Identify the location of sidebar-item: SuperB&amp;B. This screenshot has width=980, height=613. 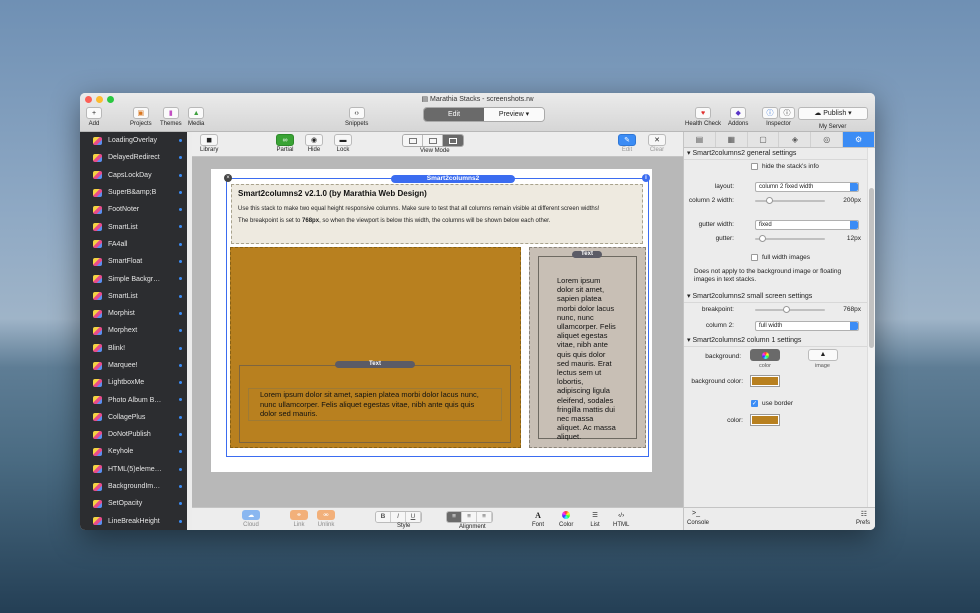
(133, 192).